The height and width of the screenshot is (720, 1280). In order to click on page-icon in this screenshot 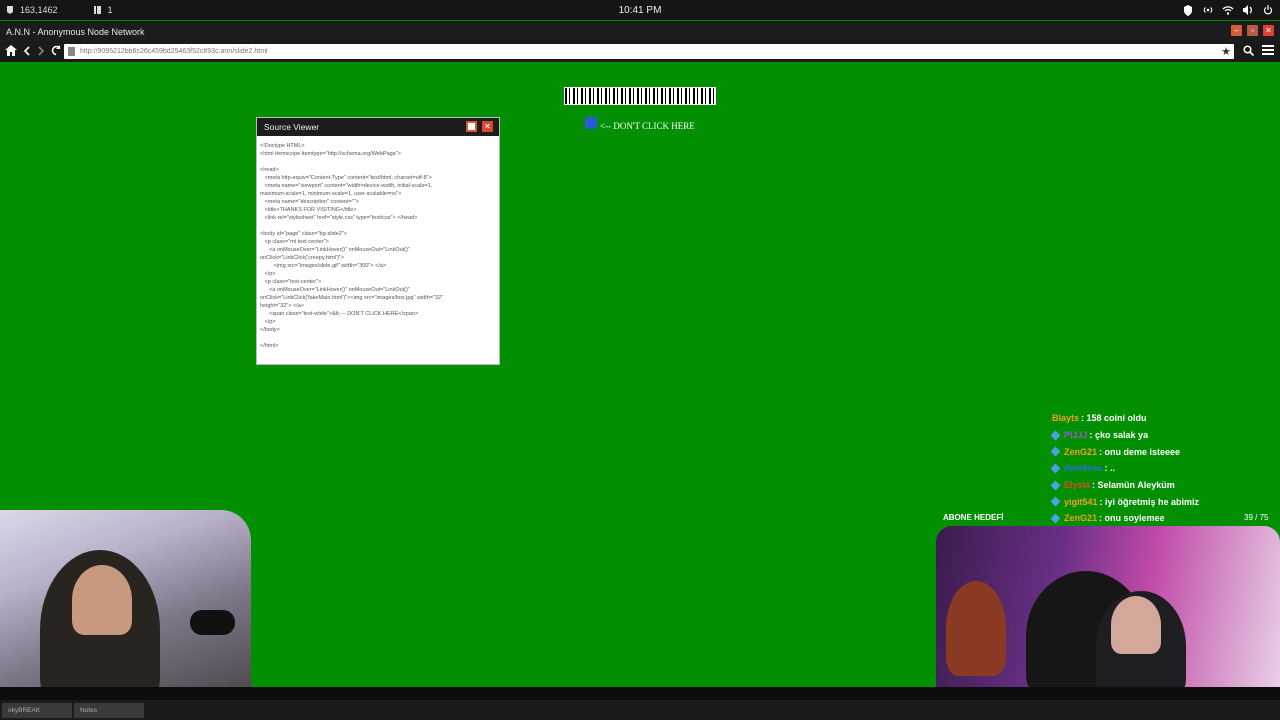, I will do `click(71, 51)`.